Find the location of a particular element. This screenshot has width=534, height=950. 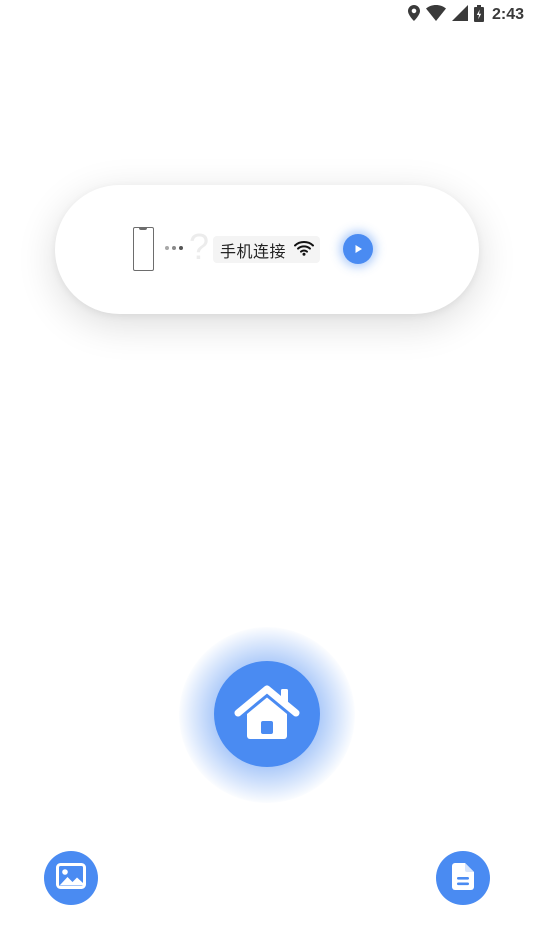

connect-tag: 手机连接 is located at coordinates (267, 249).